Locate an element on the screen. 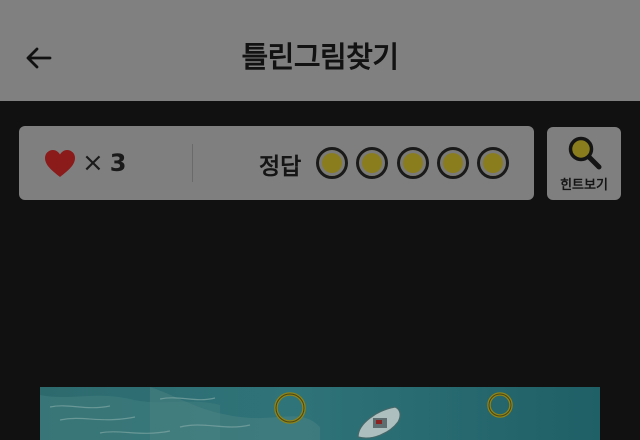  lives-count: 3 is located at coordinates (118, 163).